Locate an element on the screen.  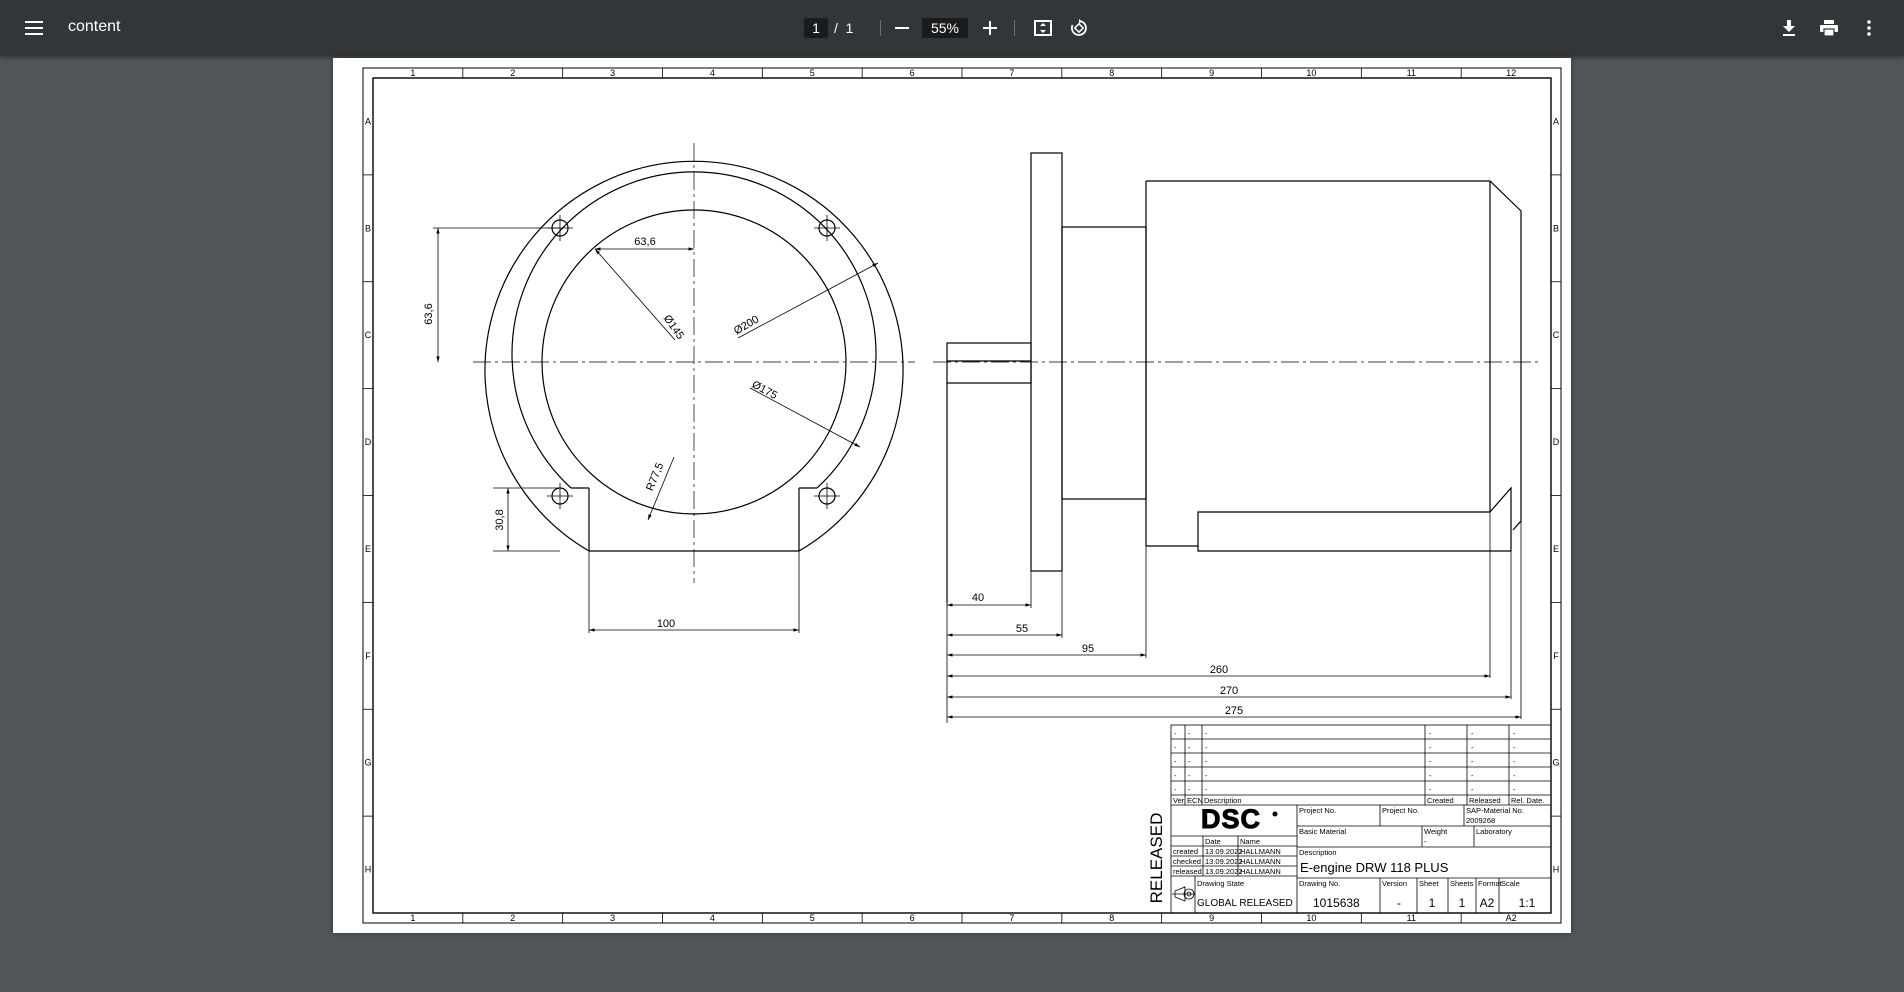
toolbar-divider is located at coordinates (1014, 28).